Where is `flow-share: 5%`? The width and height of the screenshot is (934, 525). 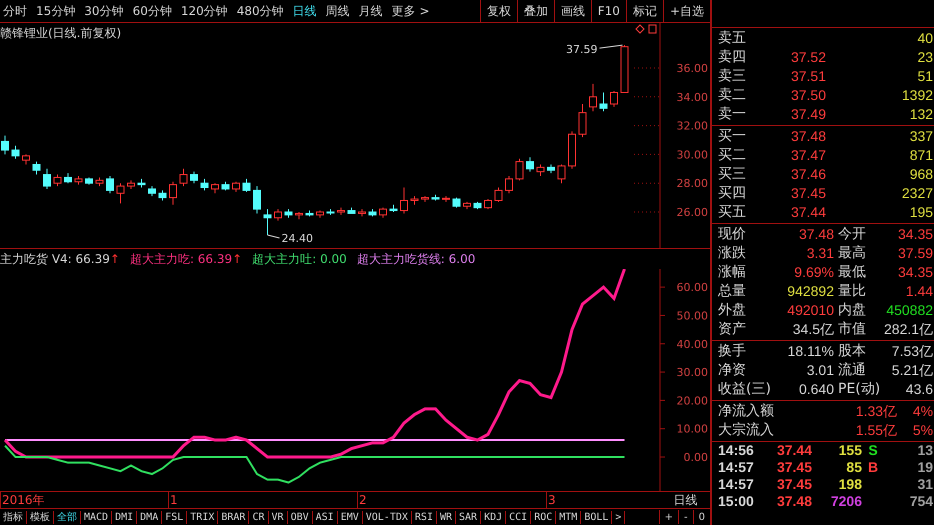
flow-share: 5% is located at coordinates (923, 430).